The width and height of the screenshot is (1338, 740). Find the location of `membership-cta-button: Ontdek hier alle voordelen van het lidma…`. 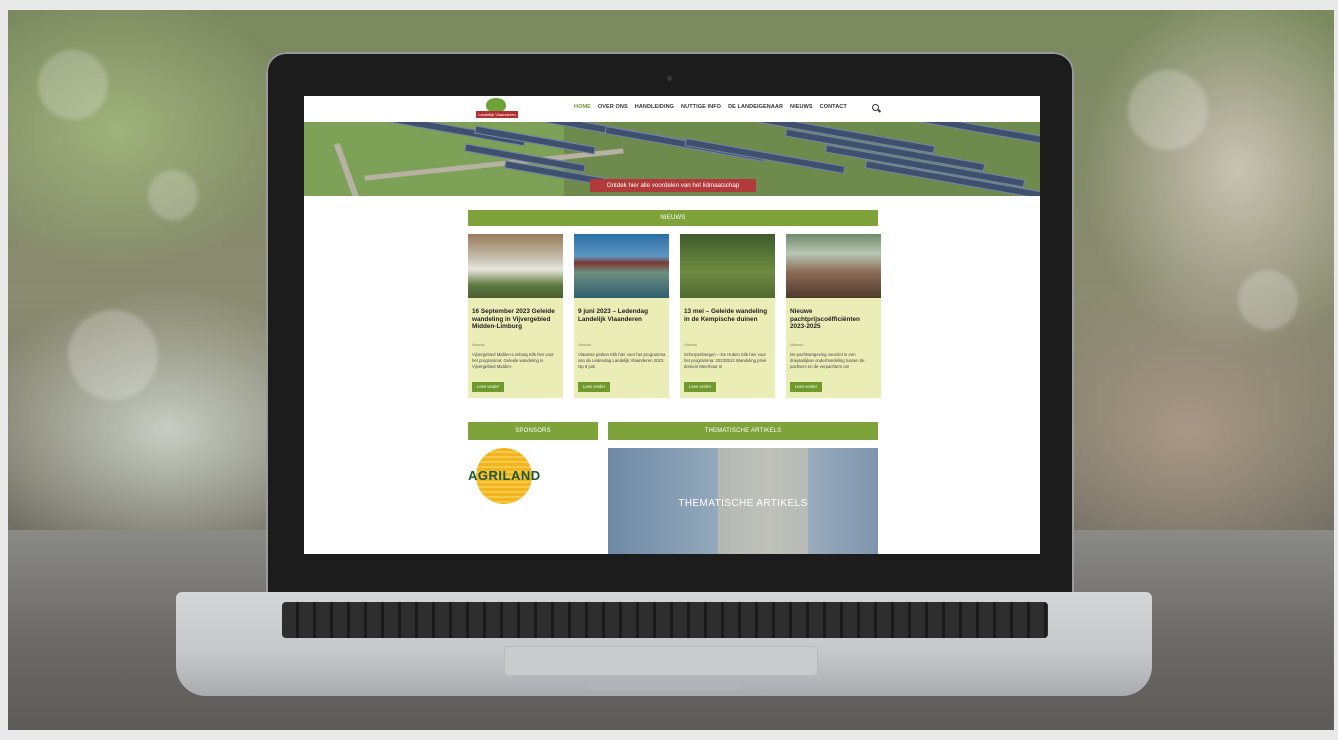

membership-cta-button: Ontdek hier alle voordelen van het lidma… is located at coordinates (673, 185).